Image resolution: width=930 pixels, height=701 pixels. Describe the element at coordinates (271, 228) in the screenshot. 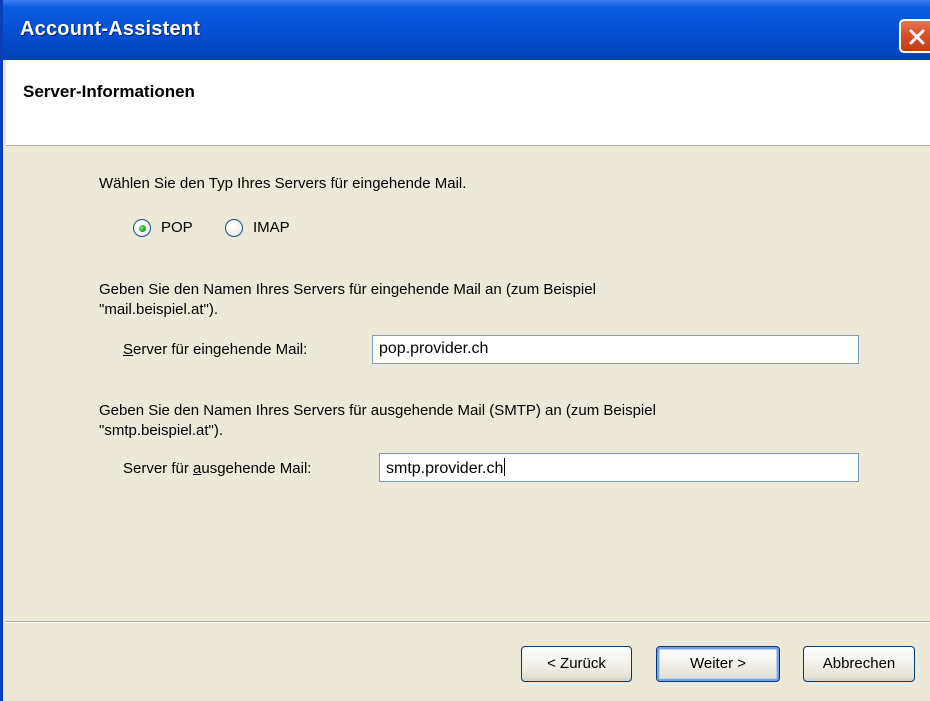

I see `radio-imap-label: IMAP` at that location.